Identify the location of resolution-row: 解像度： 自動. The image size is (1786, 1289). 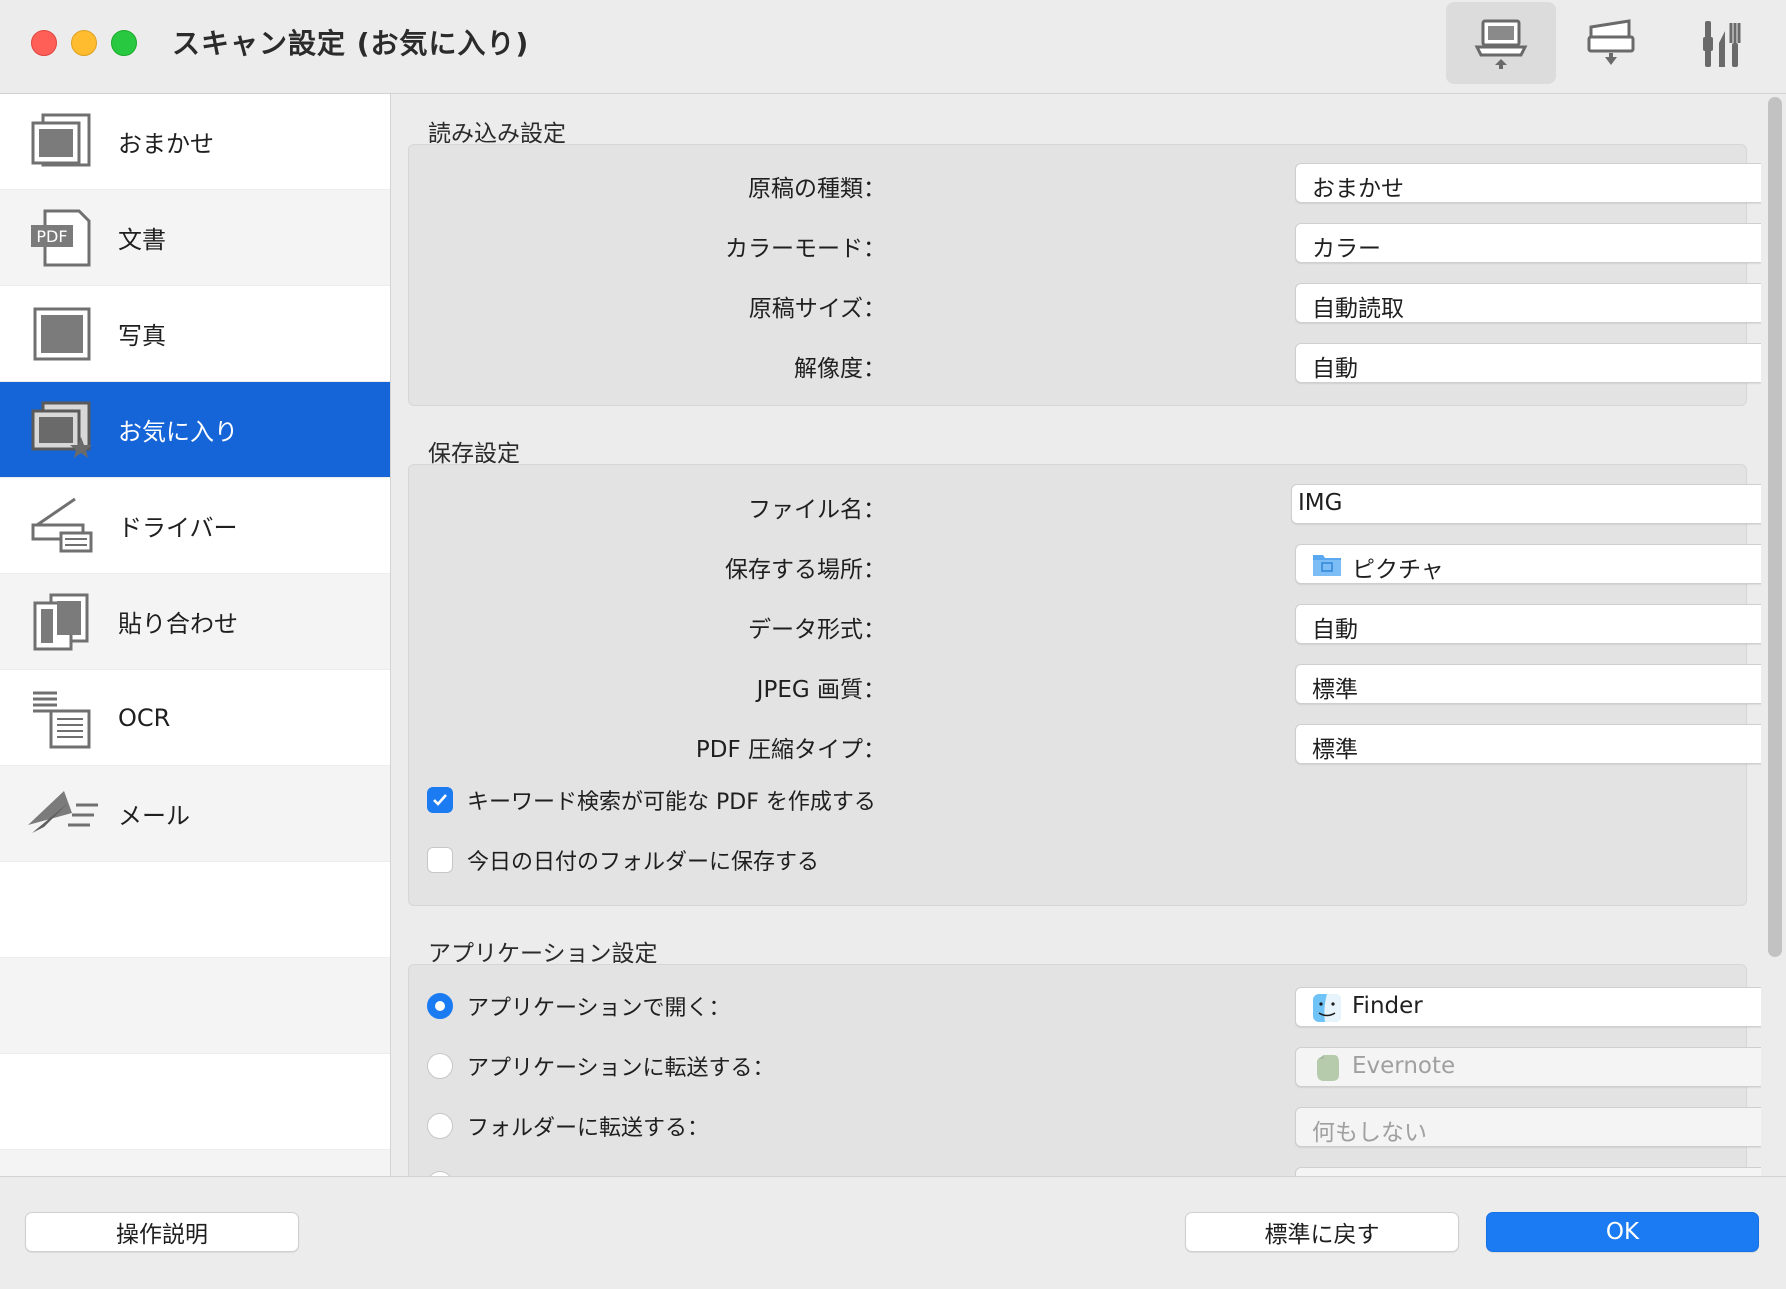
(1085, 364).